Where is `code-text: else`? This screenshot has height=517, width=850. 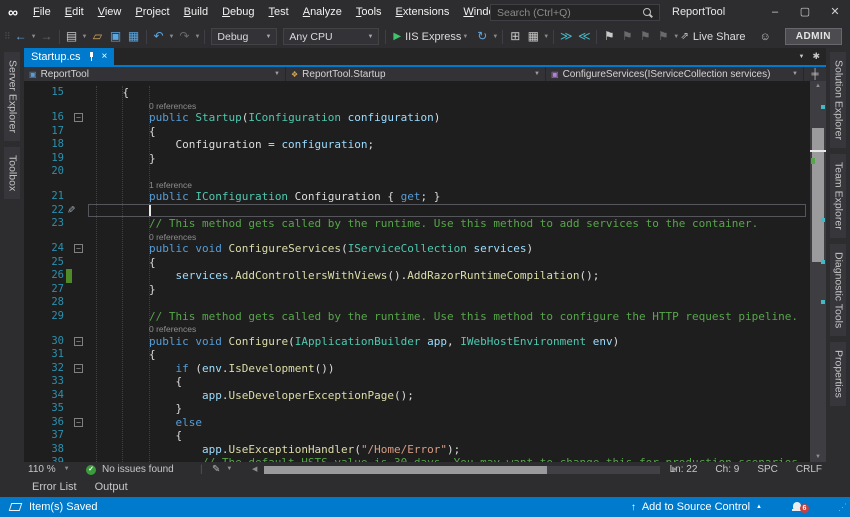
code-text: else is located at coordinates (145, 423).